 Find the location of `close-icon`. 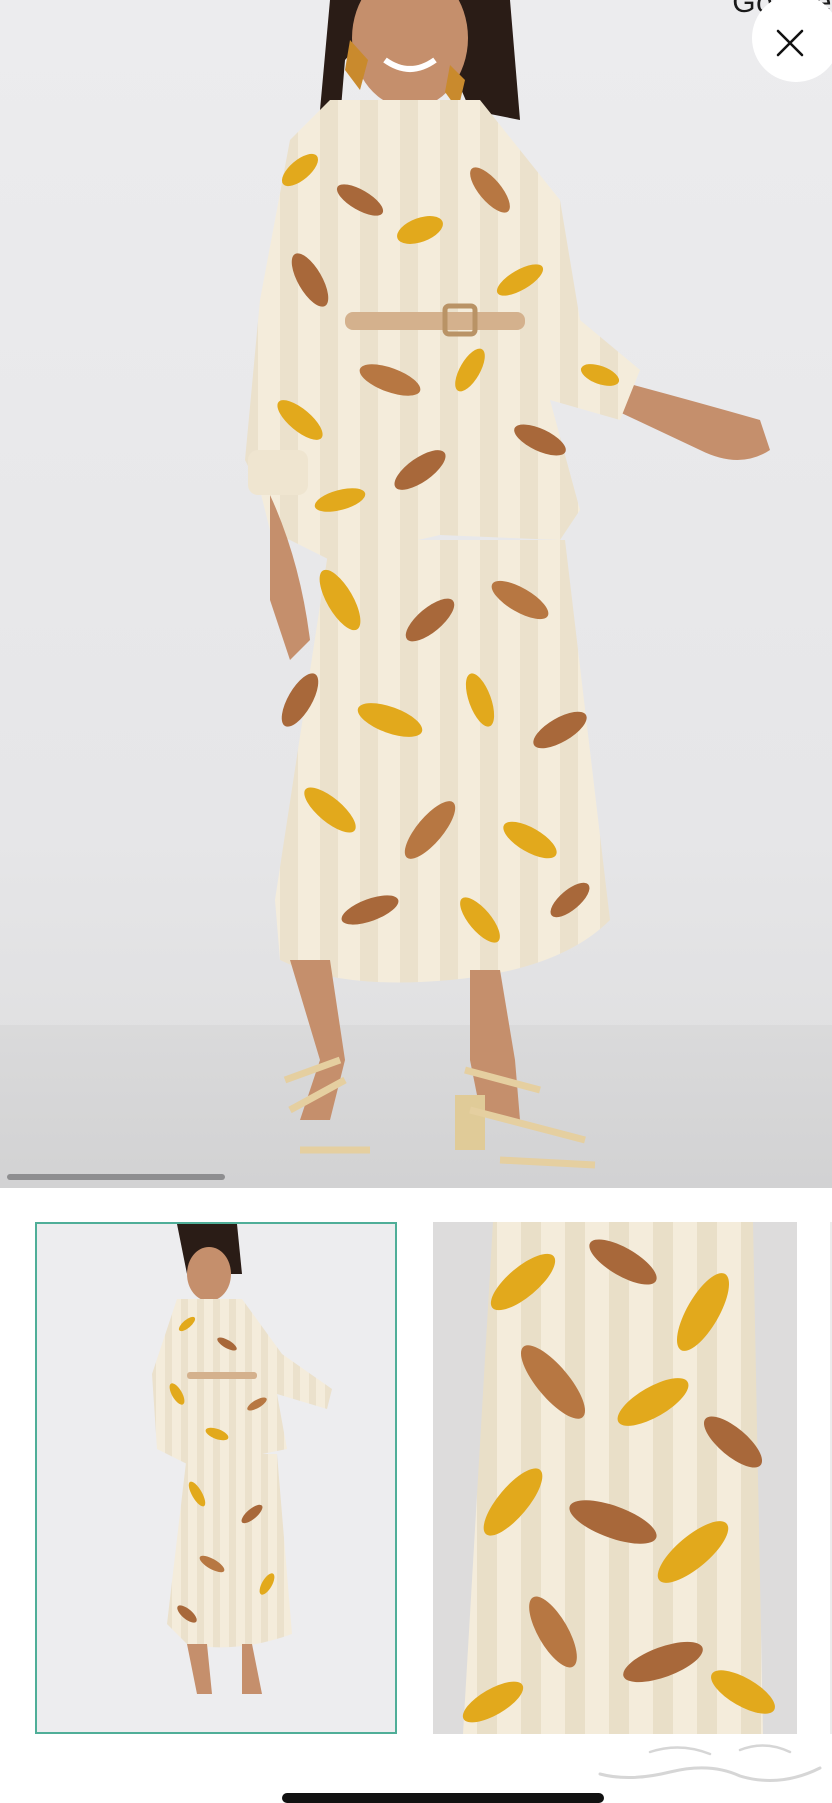

close-icon is located at coordinates (790, 43).